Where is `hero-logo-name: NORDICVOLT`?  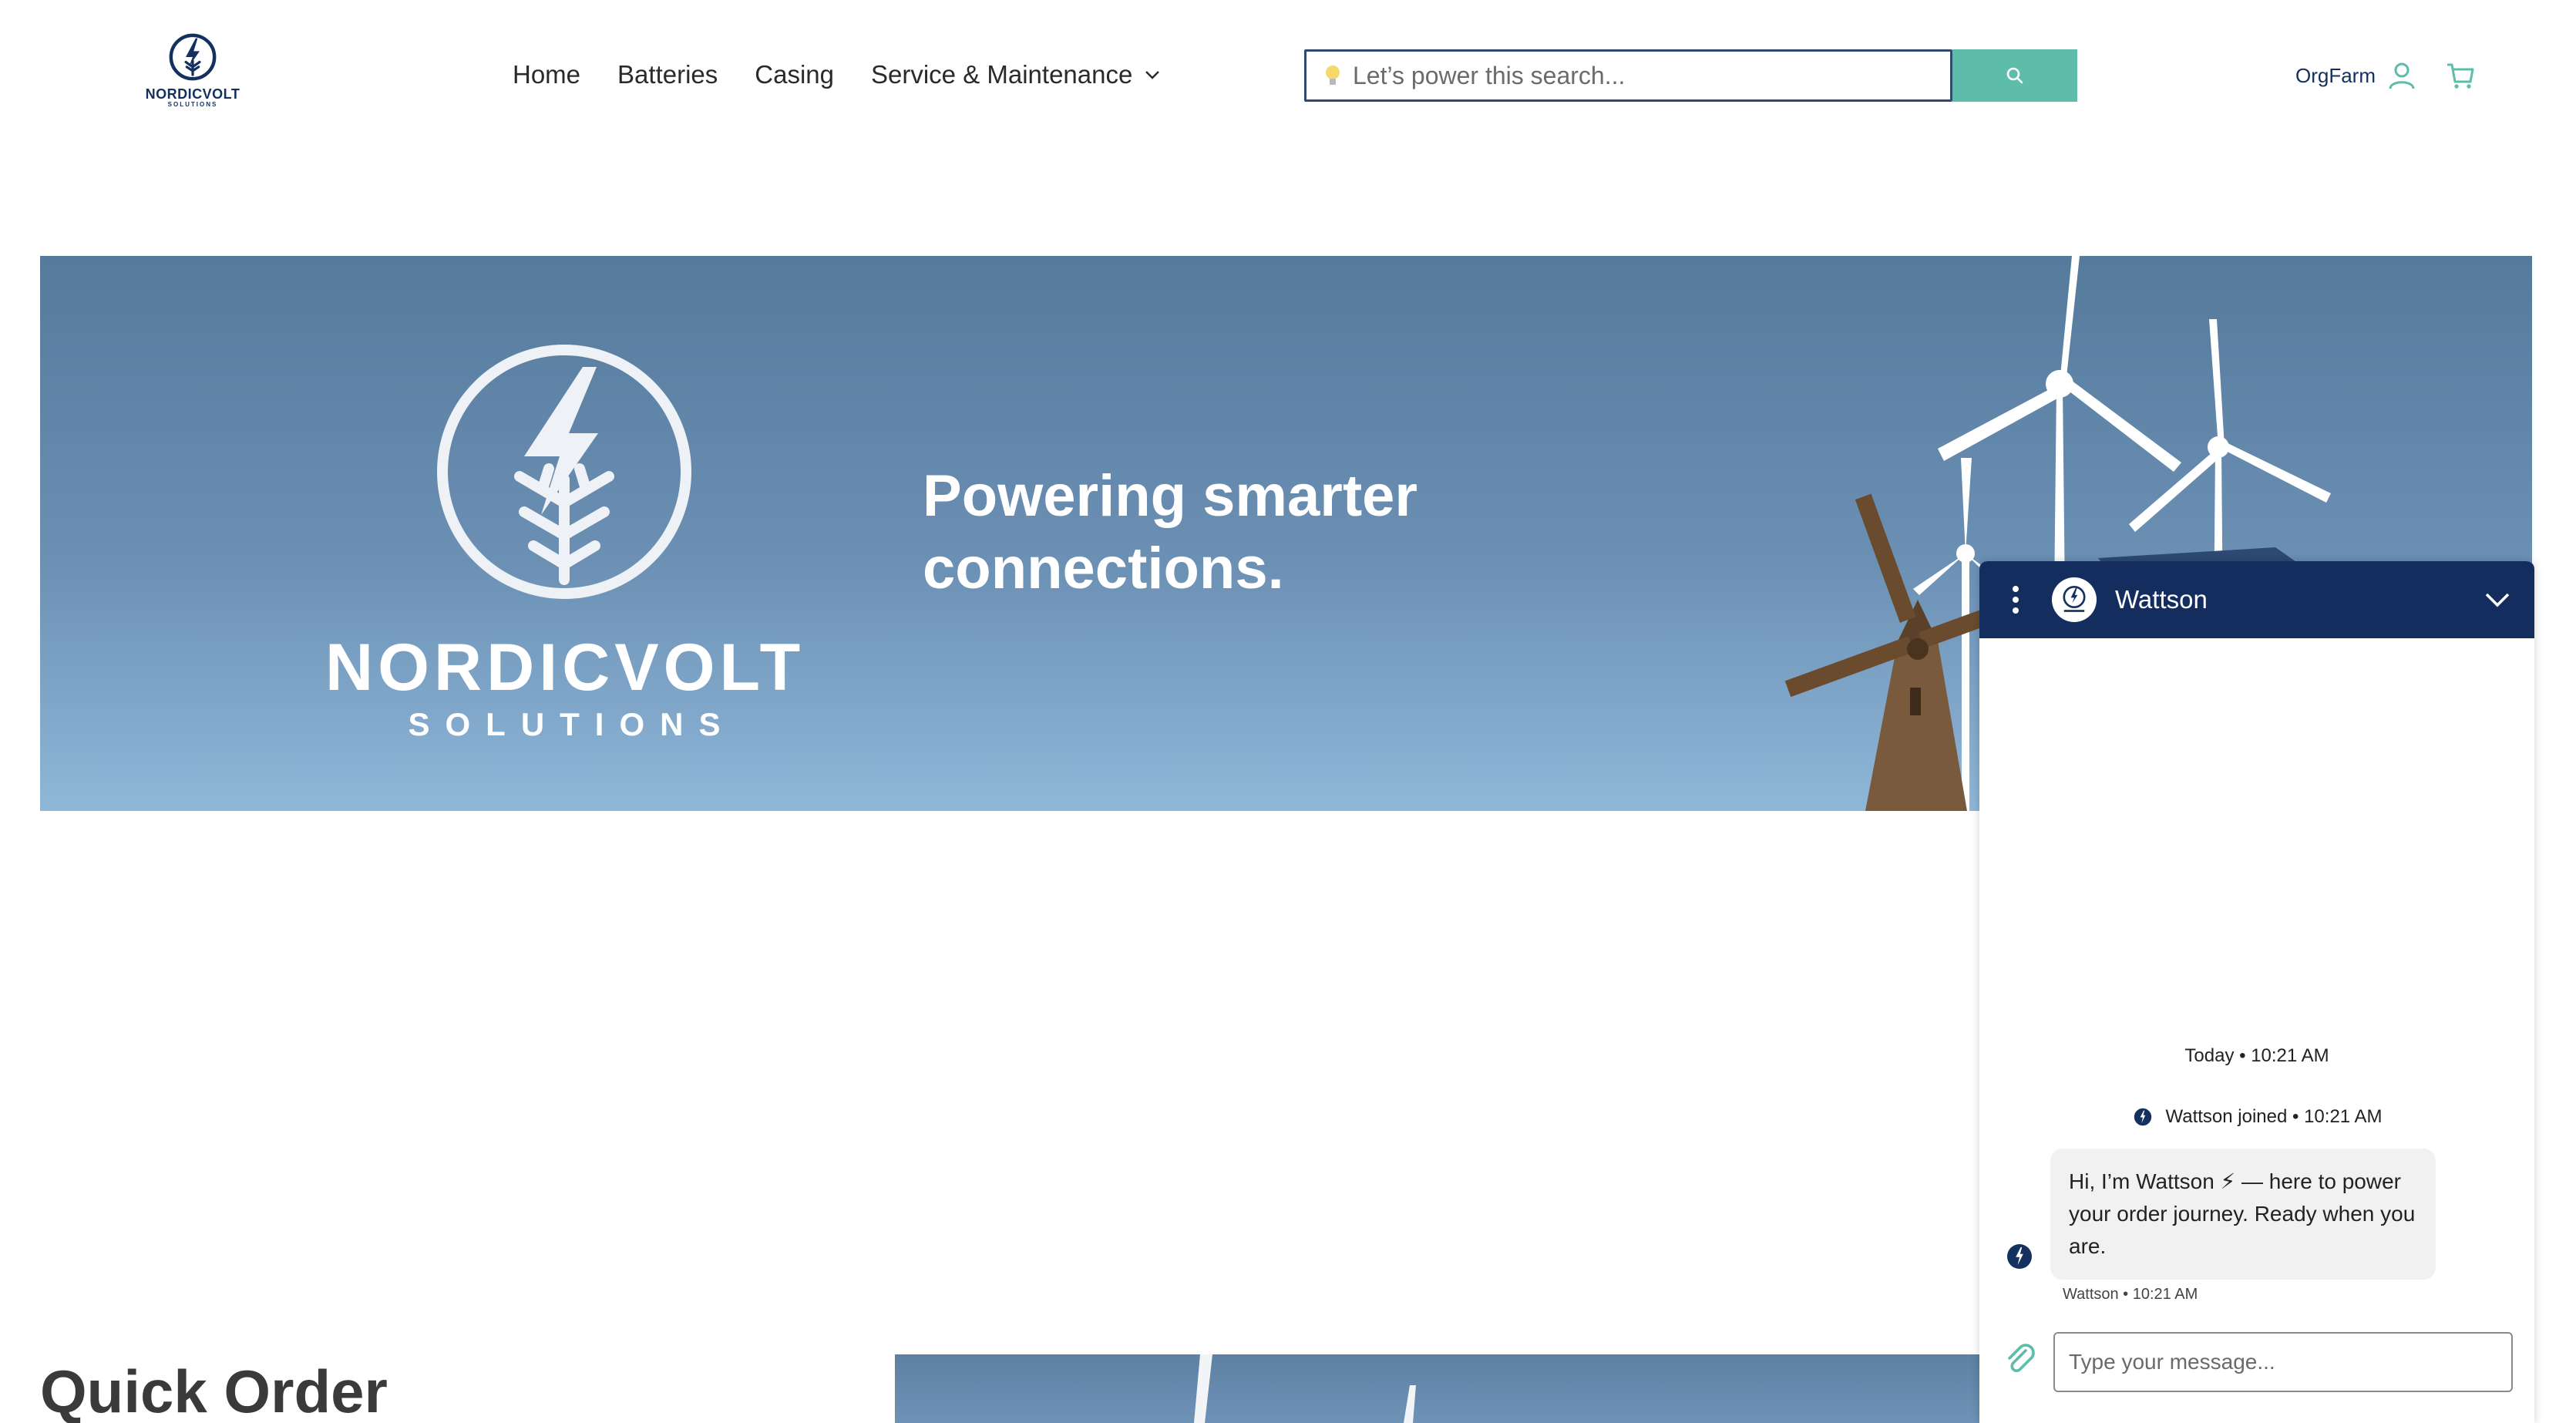 hero-logo-name: NORDICVOLT is located at coordinates (565, 668).